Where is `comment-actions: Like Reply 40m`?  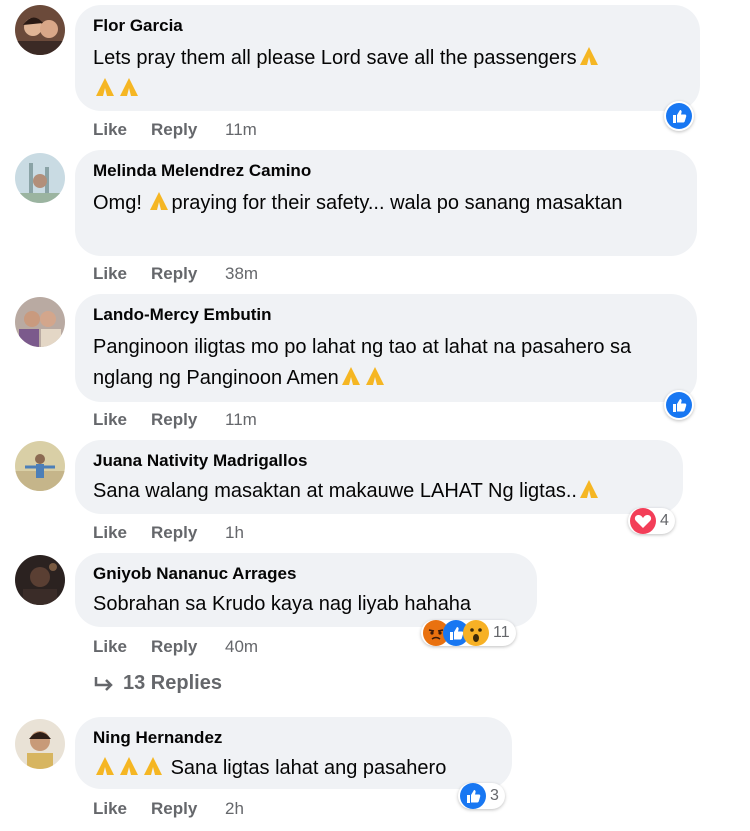 comment-actions: Like Reply 40m is located at coordinates (175, 647).